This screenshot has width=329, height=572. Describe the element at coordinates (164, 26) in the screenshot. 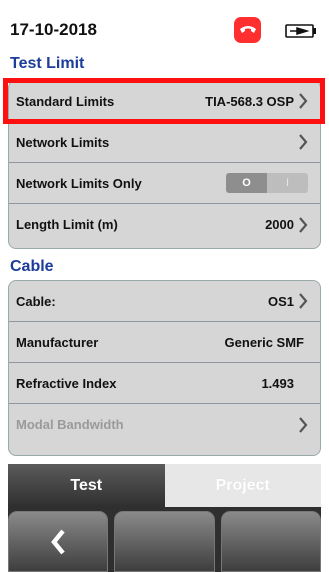

I see `status-bar: 17-10-2018` at that location.